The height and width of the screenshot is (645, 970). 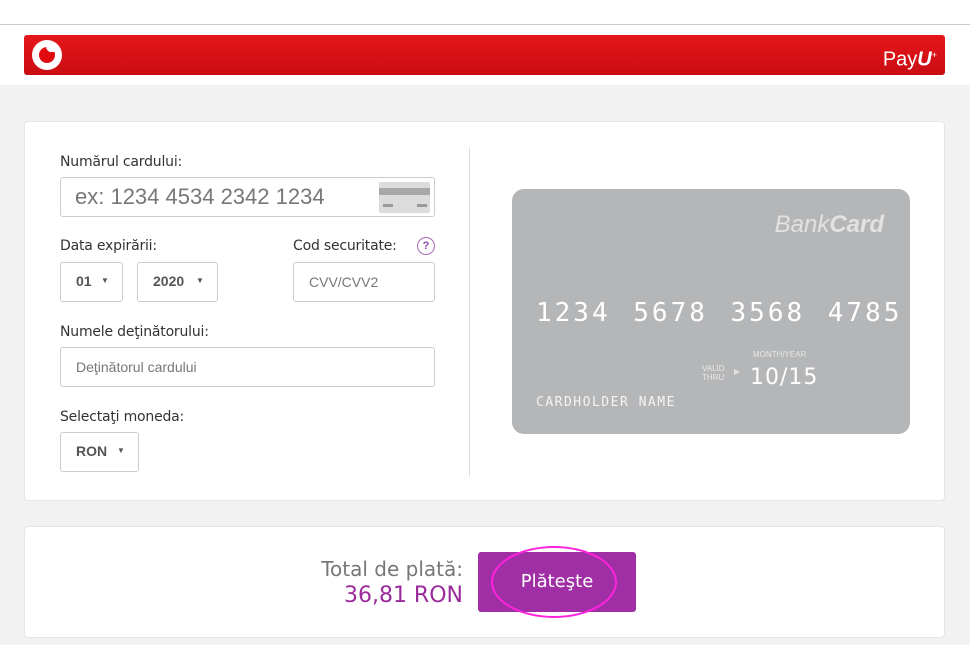 I want to click on month-year-label: MONTH/YEAR, so click(x=780, y=354).